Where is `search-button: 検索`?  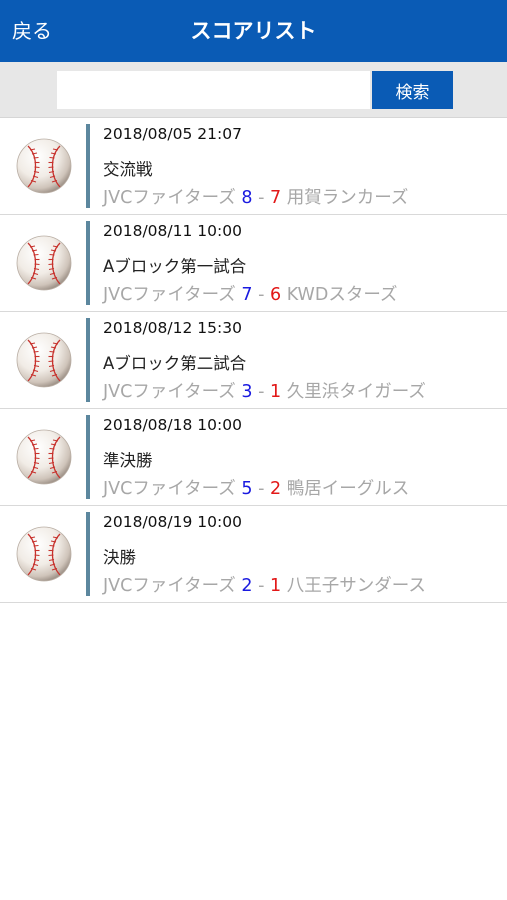 search-button: 検索 is located at coordinates (412, 90).